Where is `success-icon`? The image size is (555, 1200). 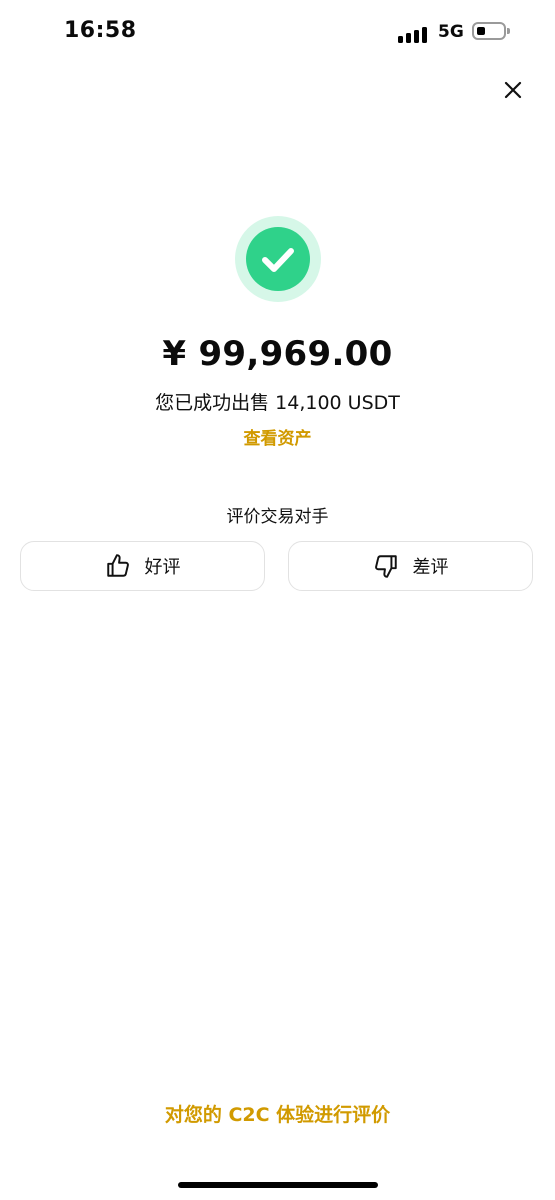
success-icon is located at coordinates (278, 259).